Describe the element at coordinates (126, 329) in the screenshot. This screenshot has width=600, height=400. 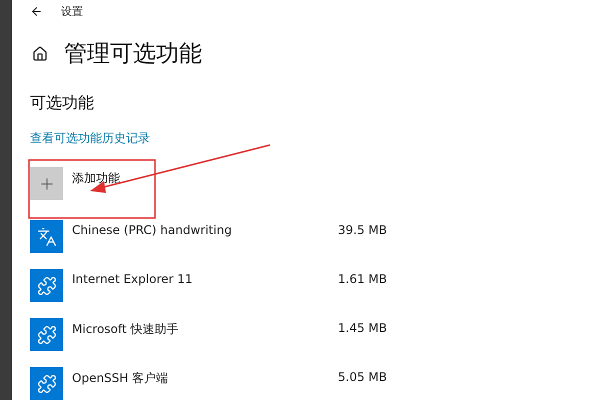
I see `feature-name: Microsoft 快速助手` at that location.